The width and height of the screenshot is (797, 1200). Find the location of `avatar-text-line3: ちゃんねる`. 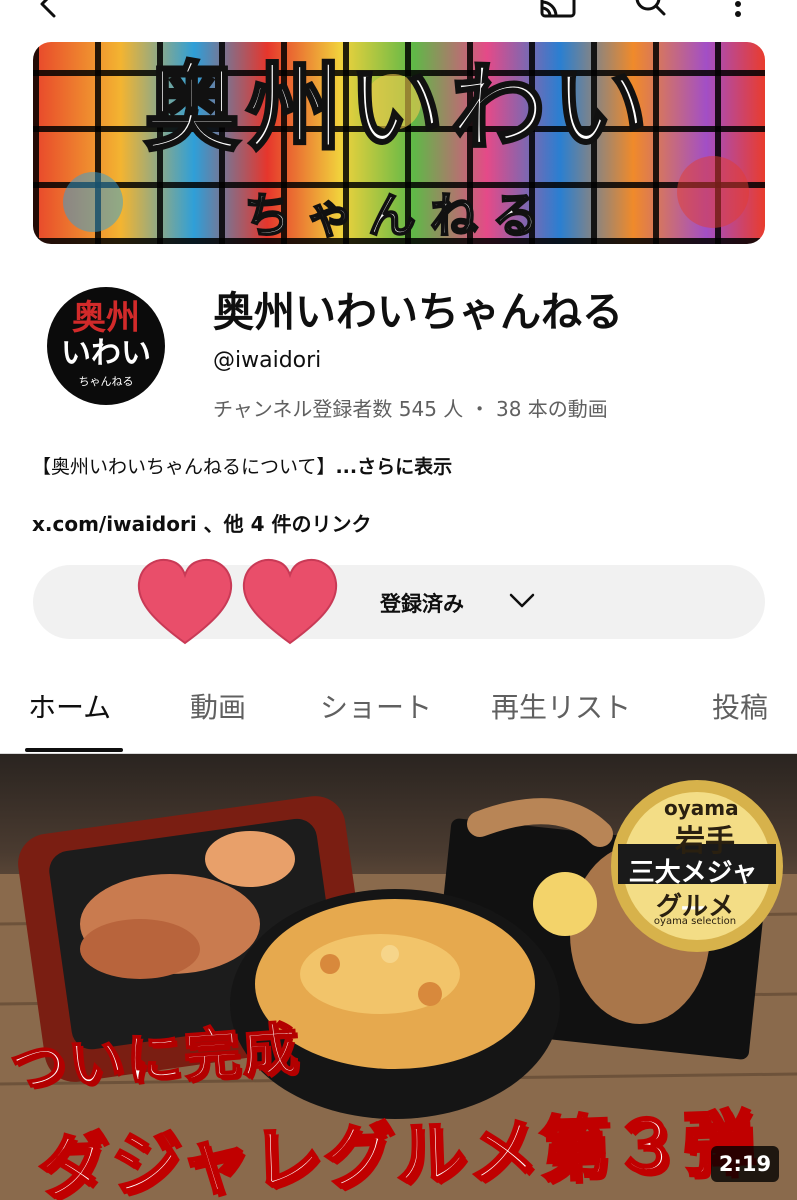

avatar-text-line3: ちゃんねる is located at coordinates (106, 381).